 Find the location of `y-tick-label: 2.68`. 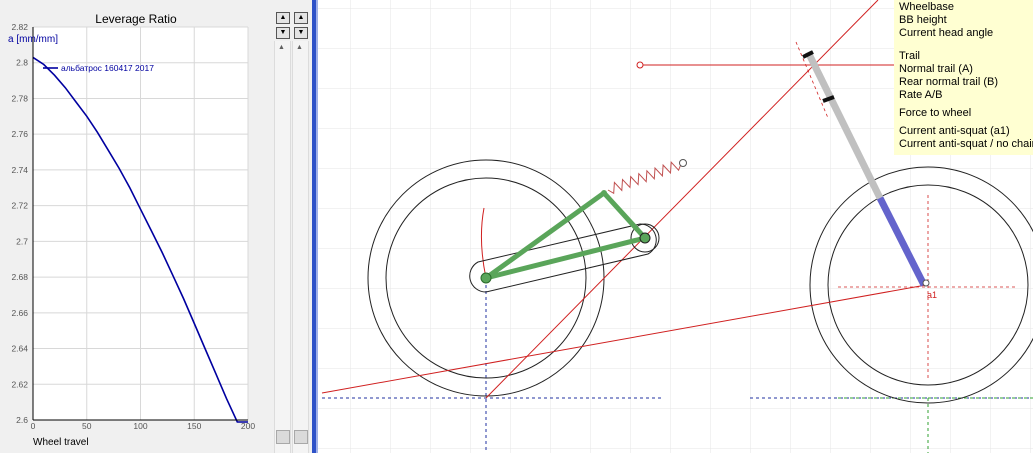

y-tick-label: 2.68 is located at coordinates (19, 277).